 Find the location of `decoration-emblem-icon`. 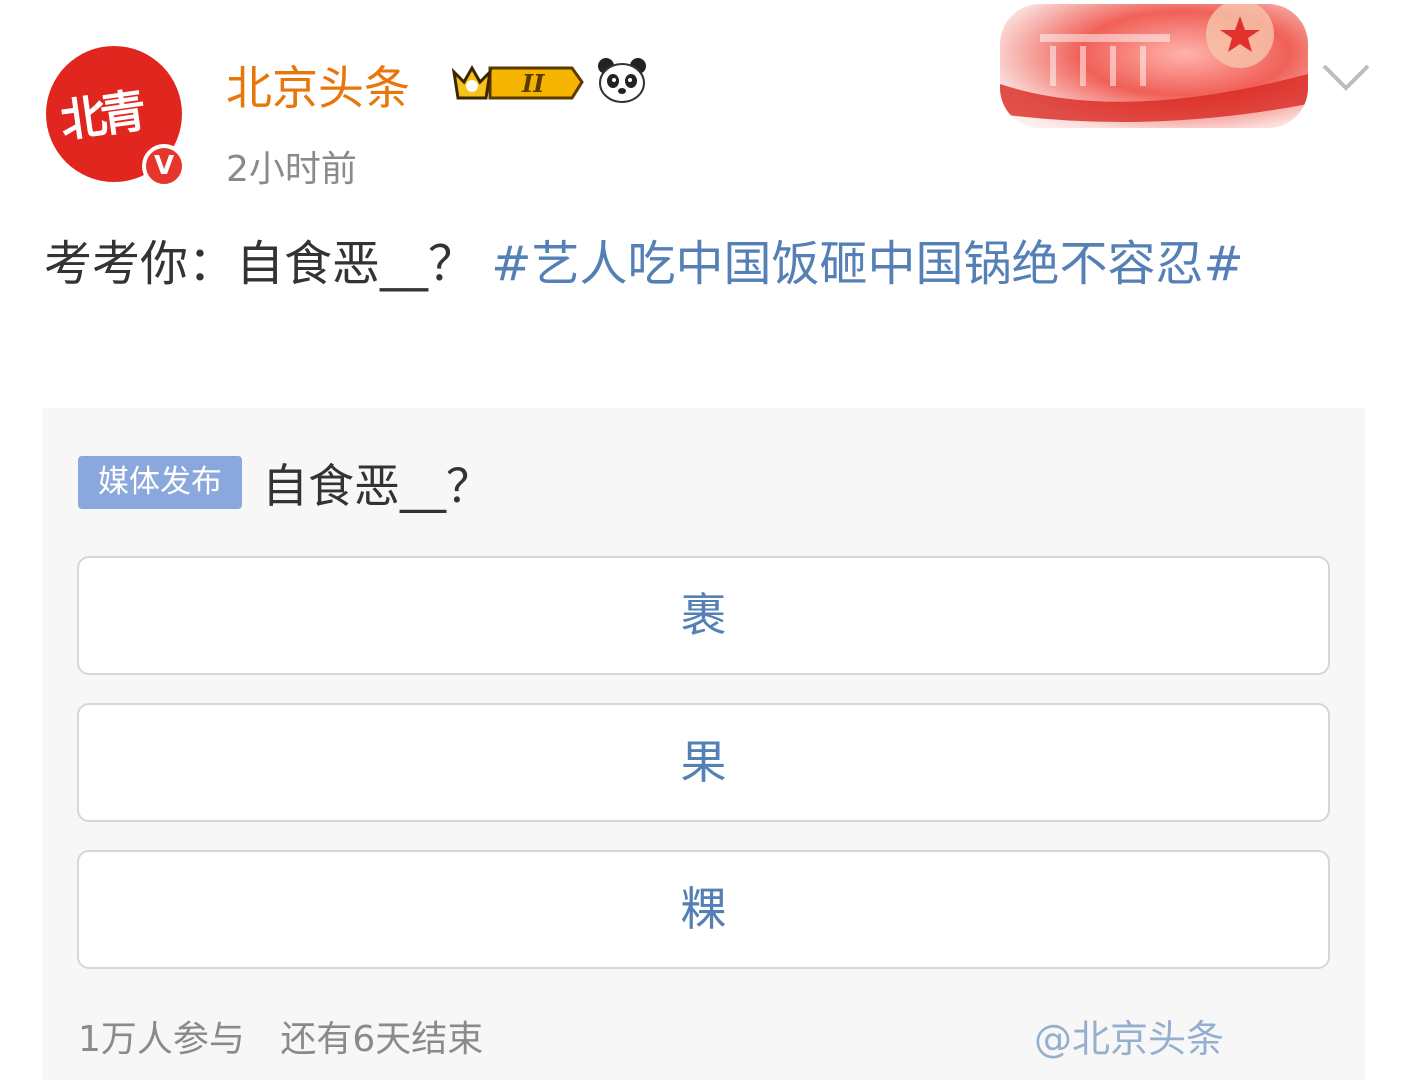

decoration-emblem-icon is located at coordinates (1154, 63).